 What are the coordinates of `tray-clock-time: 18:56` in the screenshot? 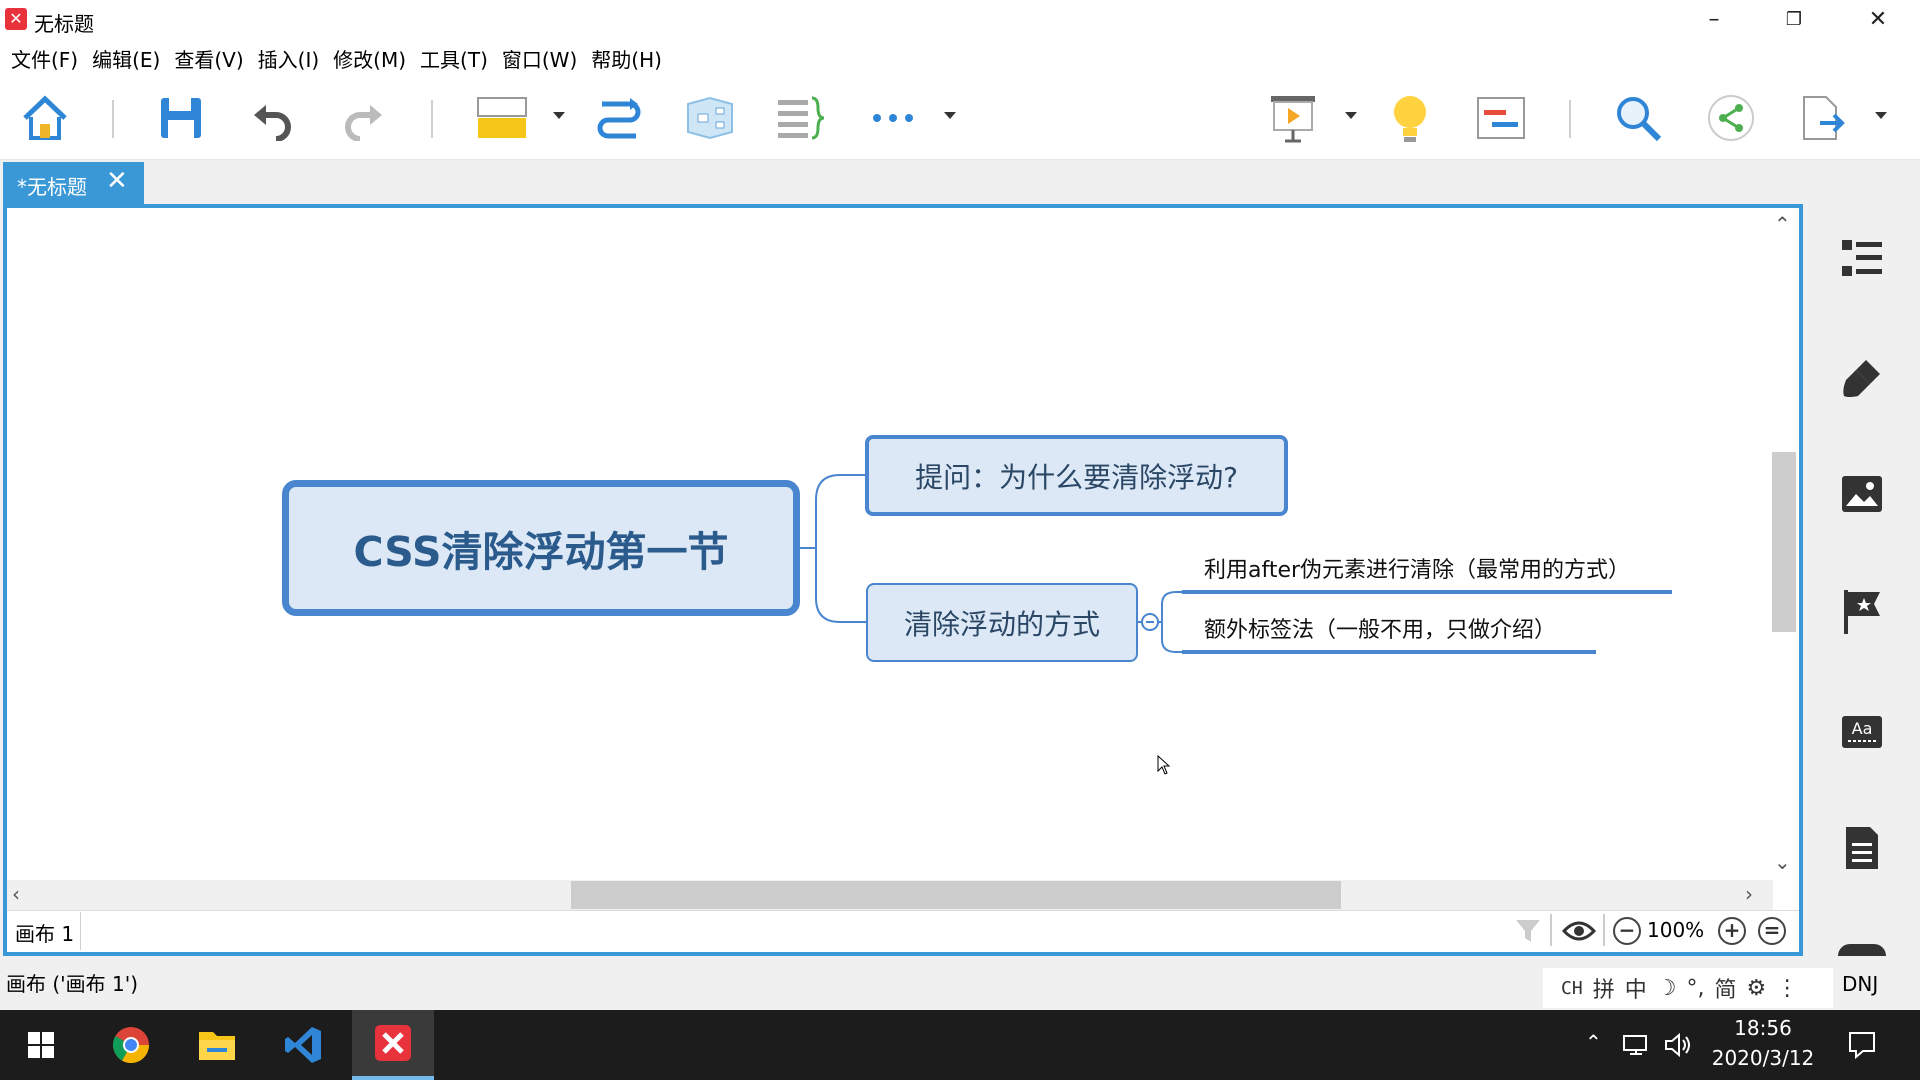 It's located at (1763, 1028).